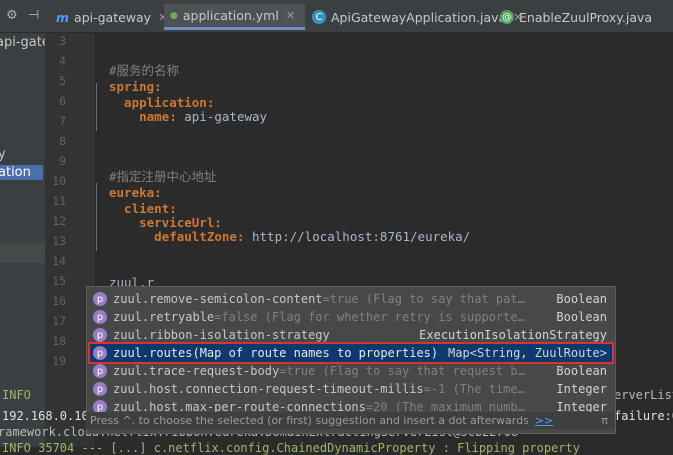  Describe the element at coordinates (357, 236) in the screenshot. I see `yaml-value: http://localhost:8761/eureka/` at that location.